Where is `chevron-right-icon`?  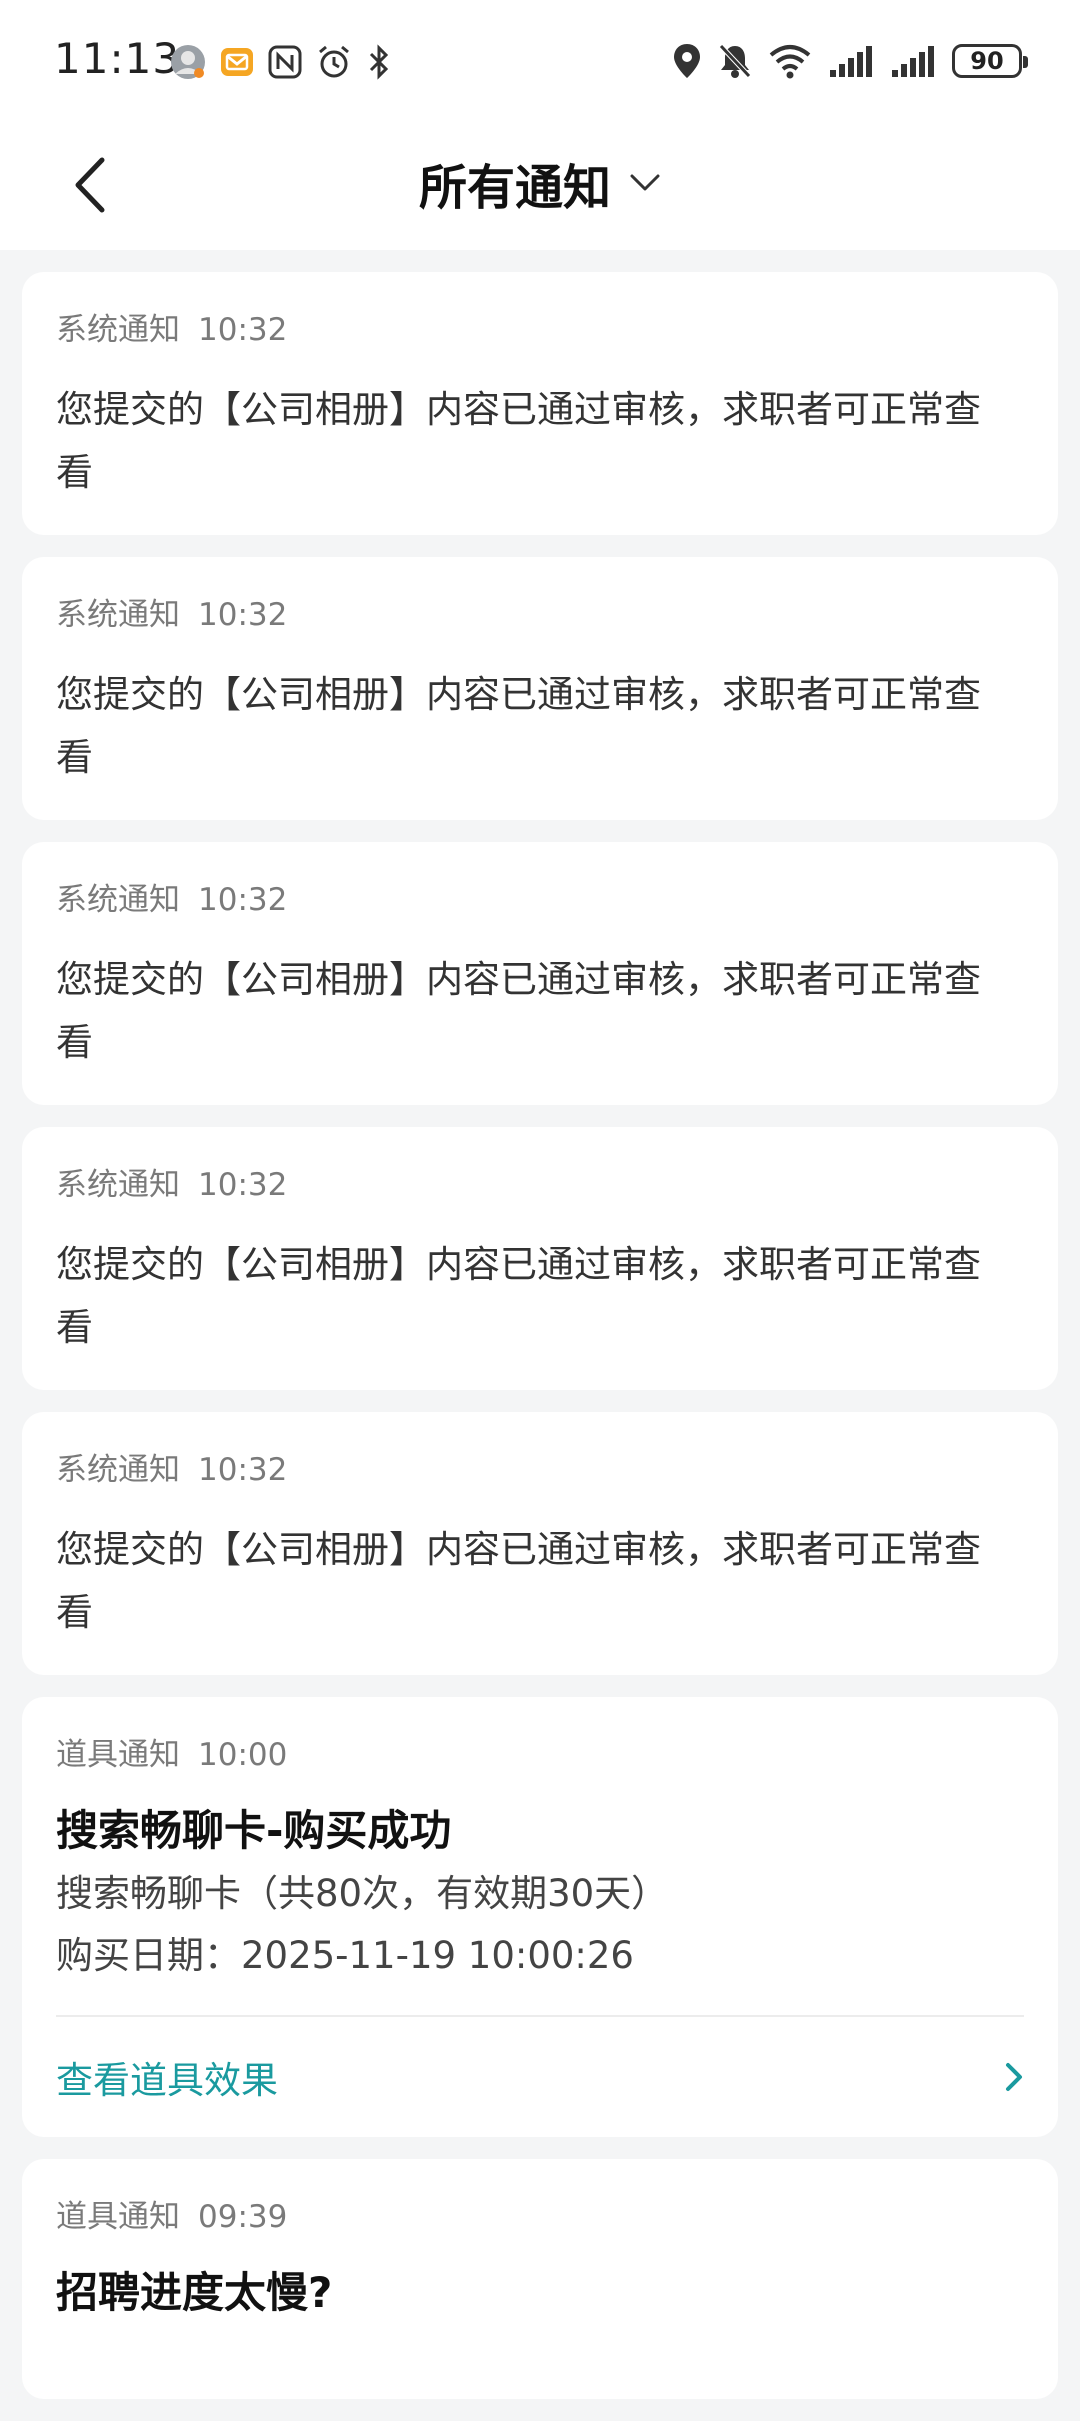
chevron-right-icon is located at coordinates (1014, 2077).